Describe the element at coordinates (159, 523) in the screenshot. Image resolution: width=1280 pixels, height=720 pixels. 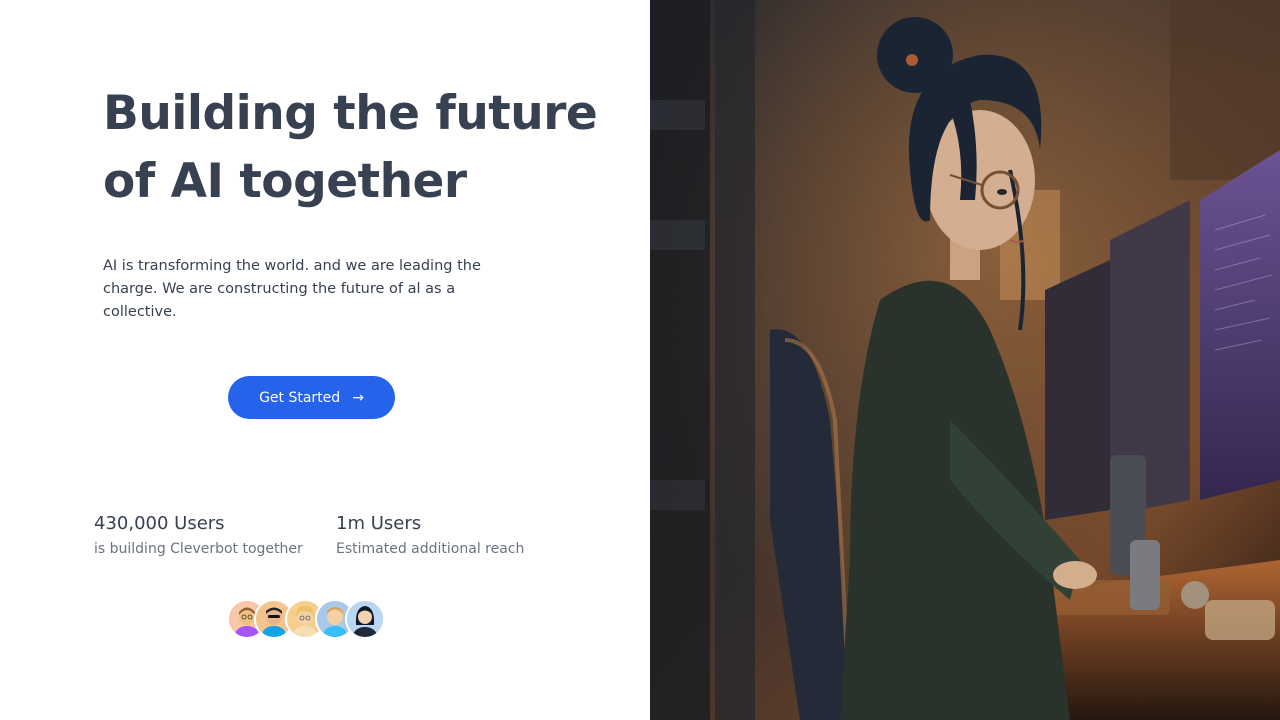
I see `stat-users-value: 430,000 Users` at that location.